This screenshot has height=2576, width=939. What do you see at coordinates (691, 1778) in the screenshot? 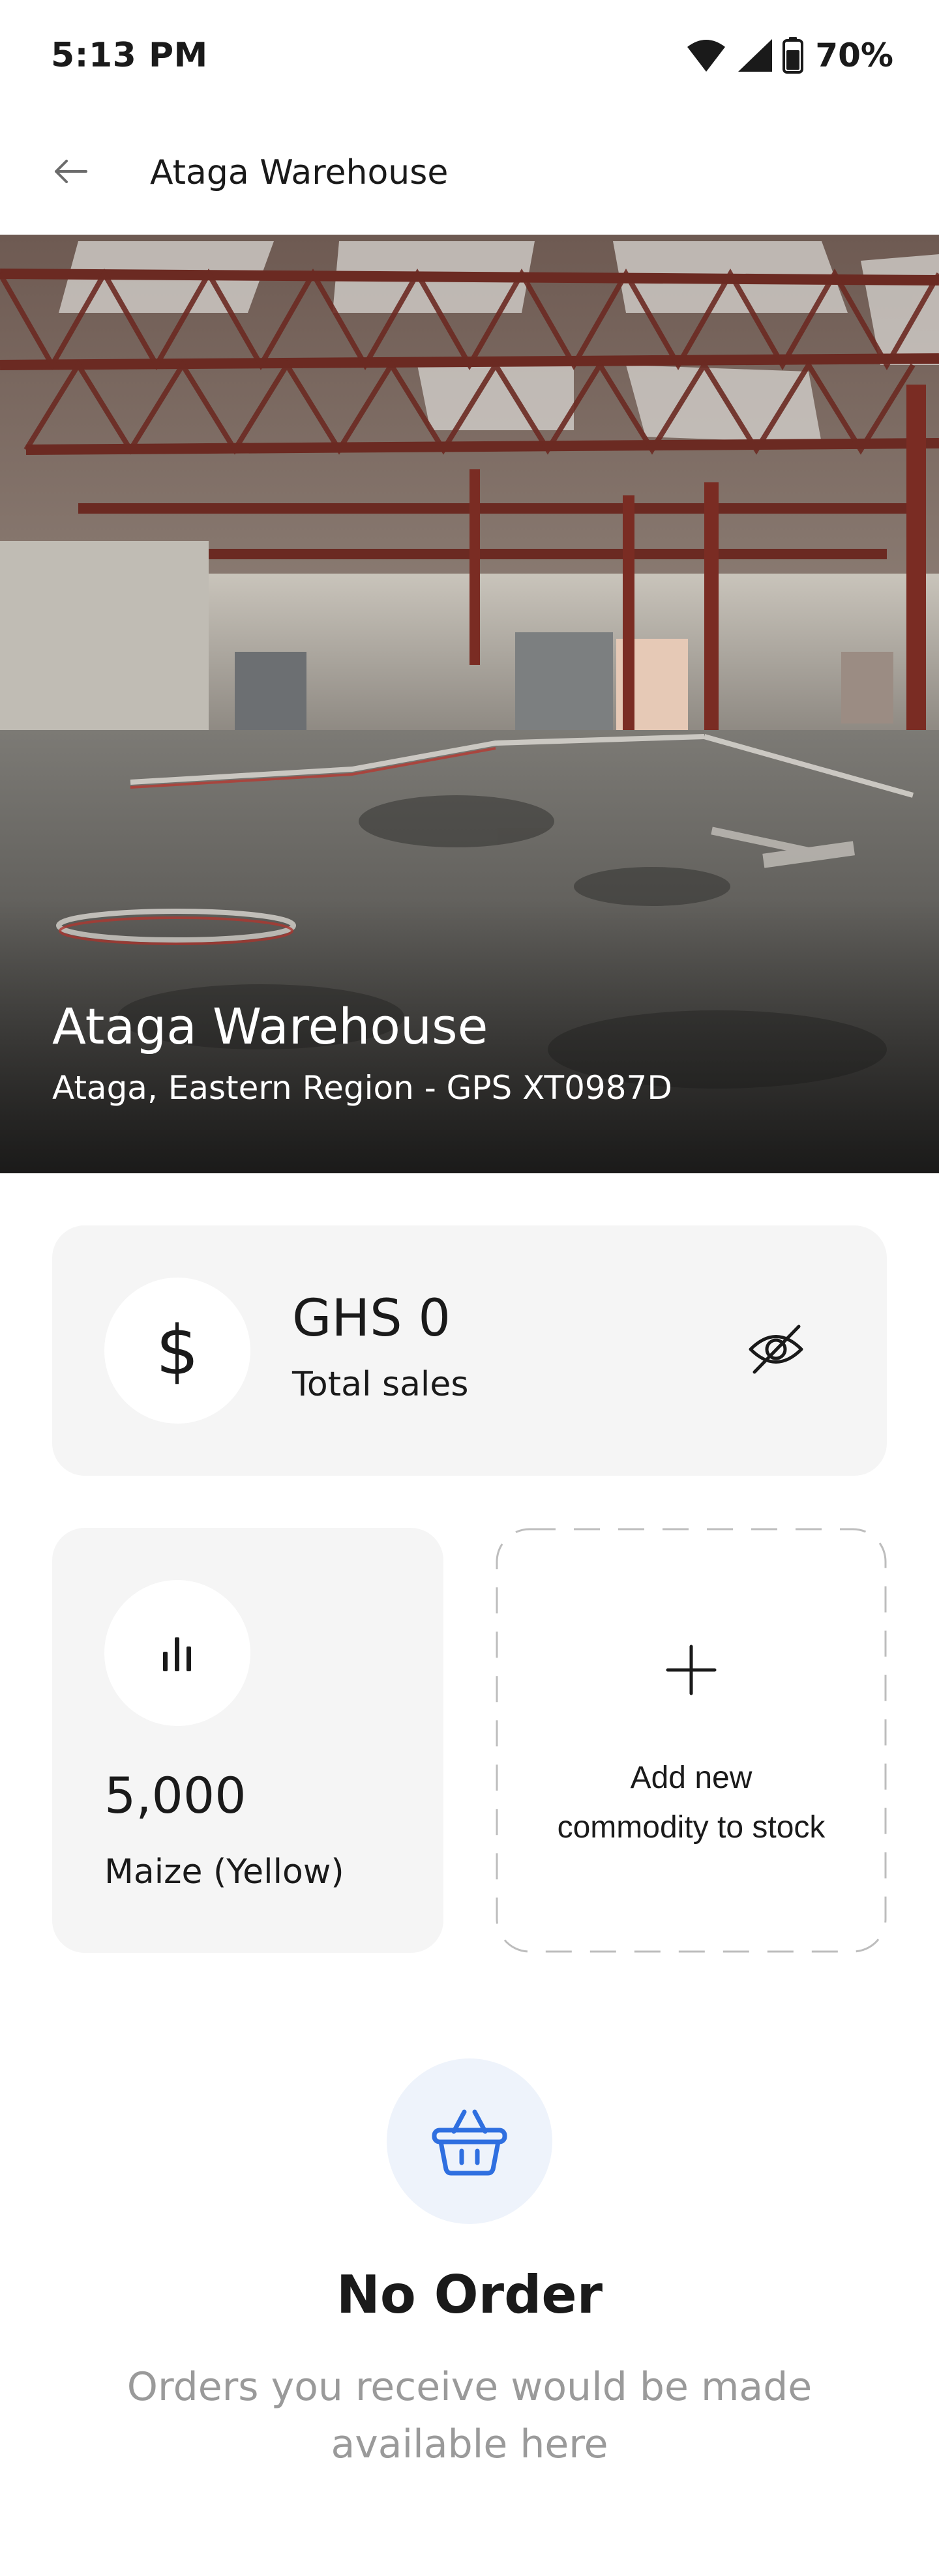
I see `add-commodity-line1: Add new` at bounding box center [691, 1778].